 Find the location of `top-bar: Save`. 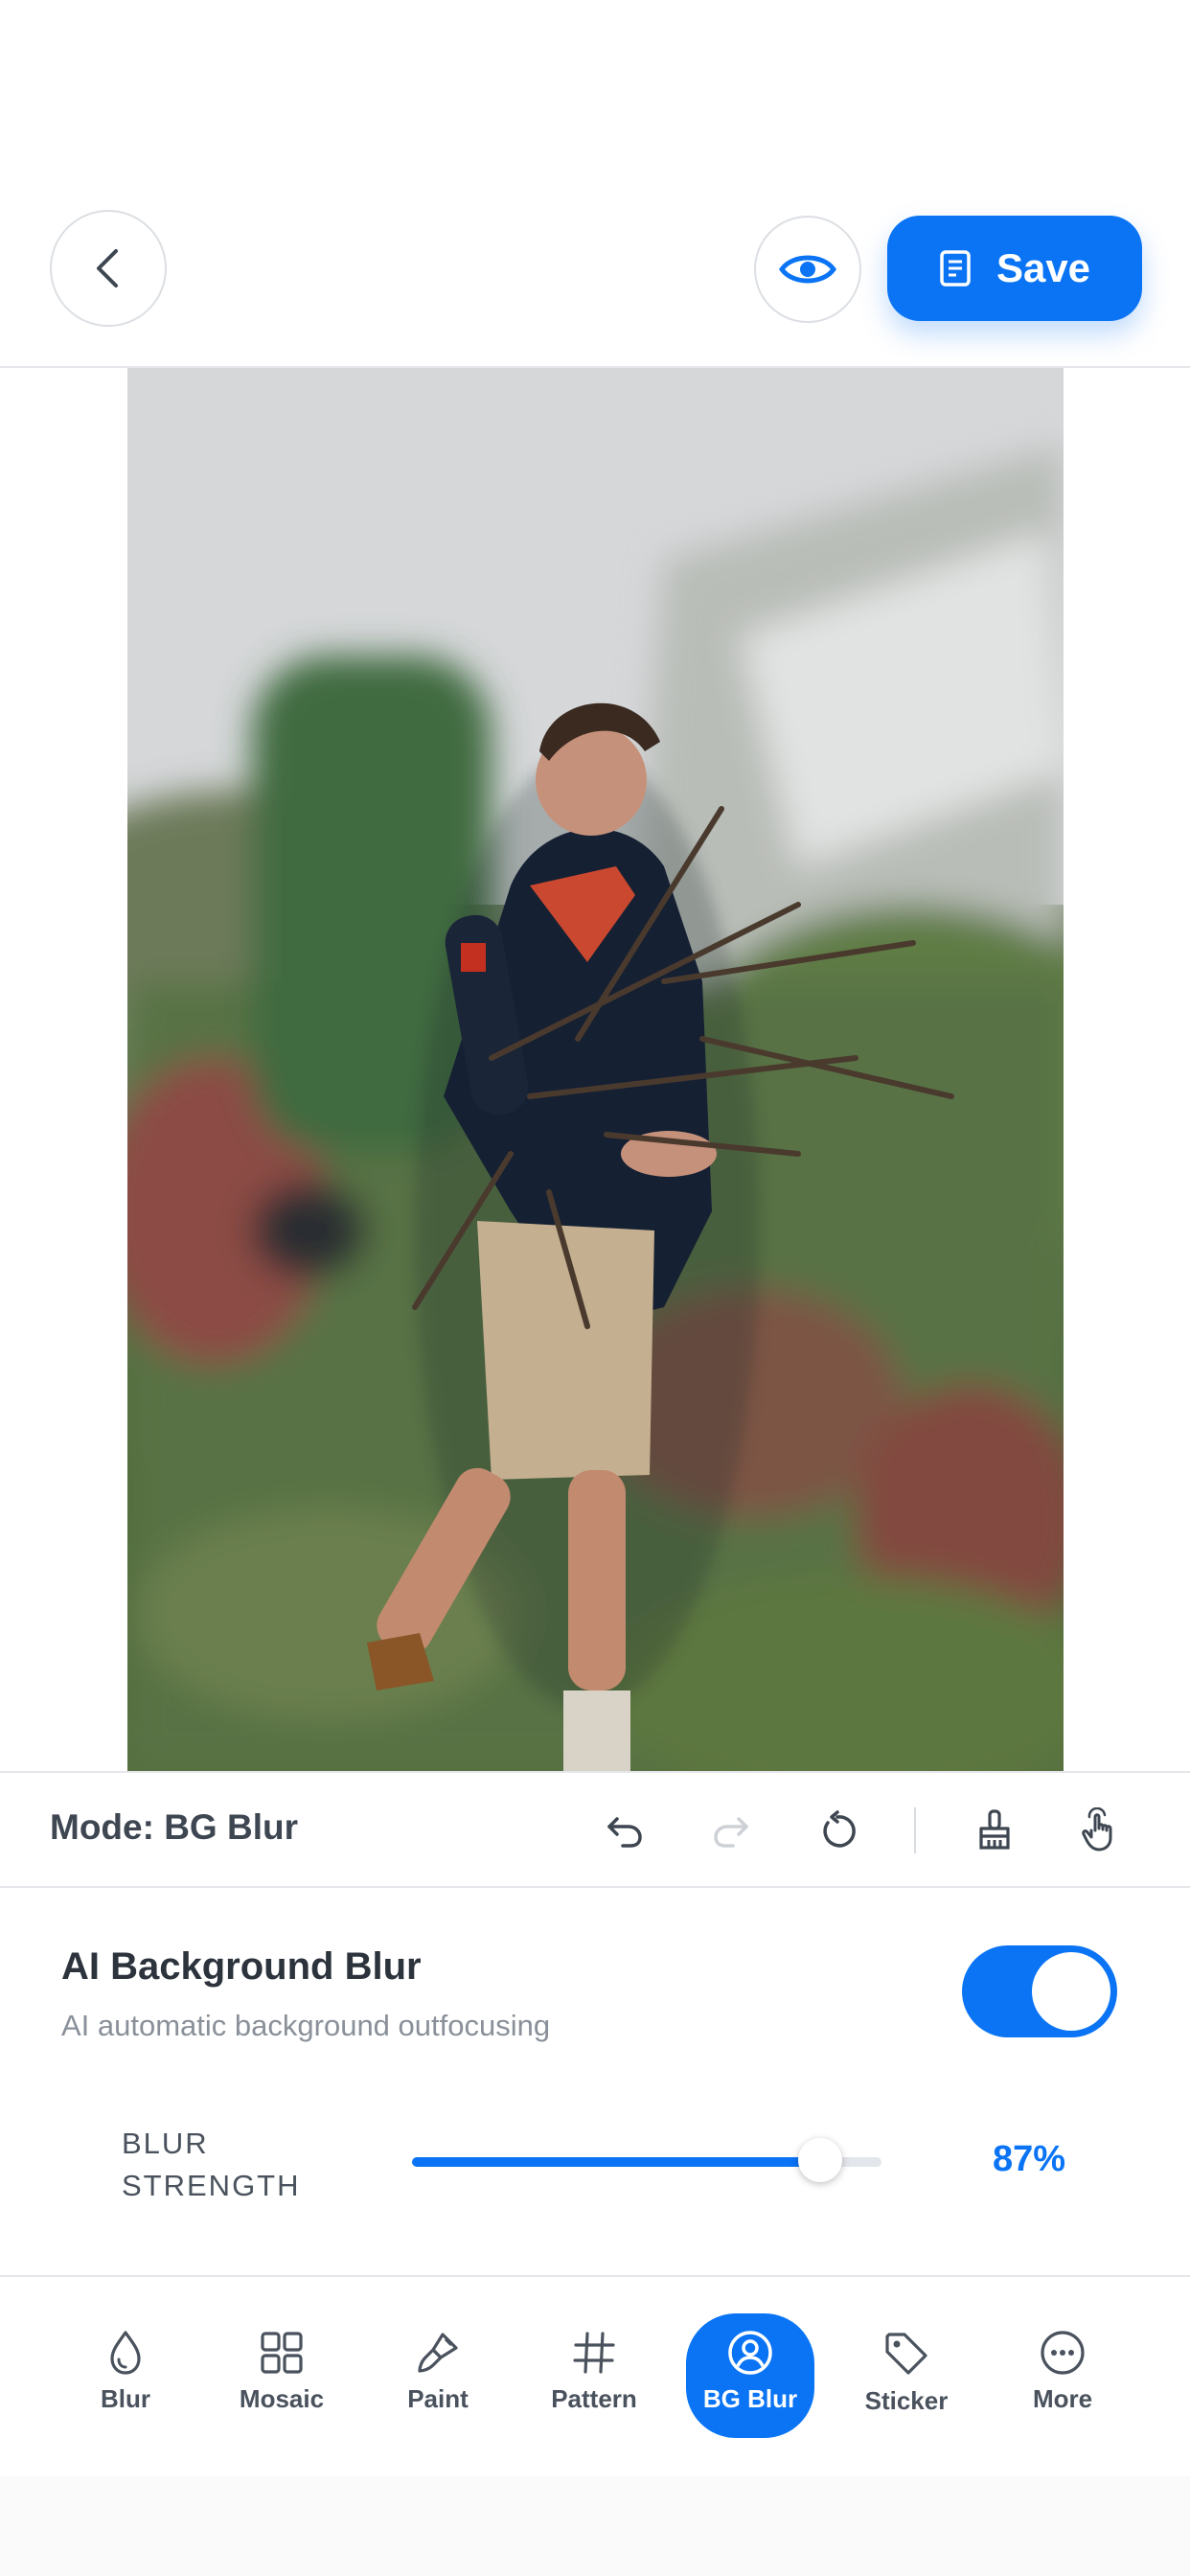

top-bar: Save is located at coordinates (595, 184).